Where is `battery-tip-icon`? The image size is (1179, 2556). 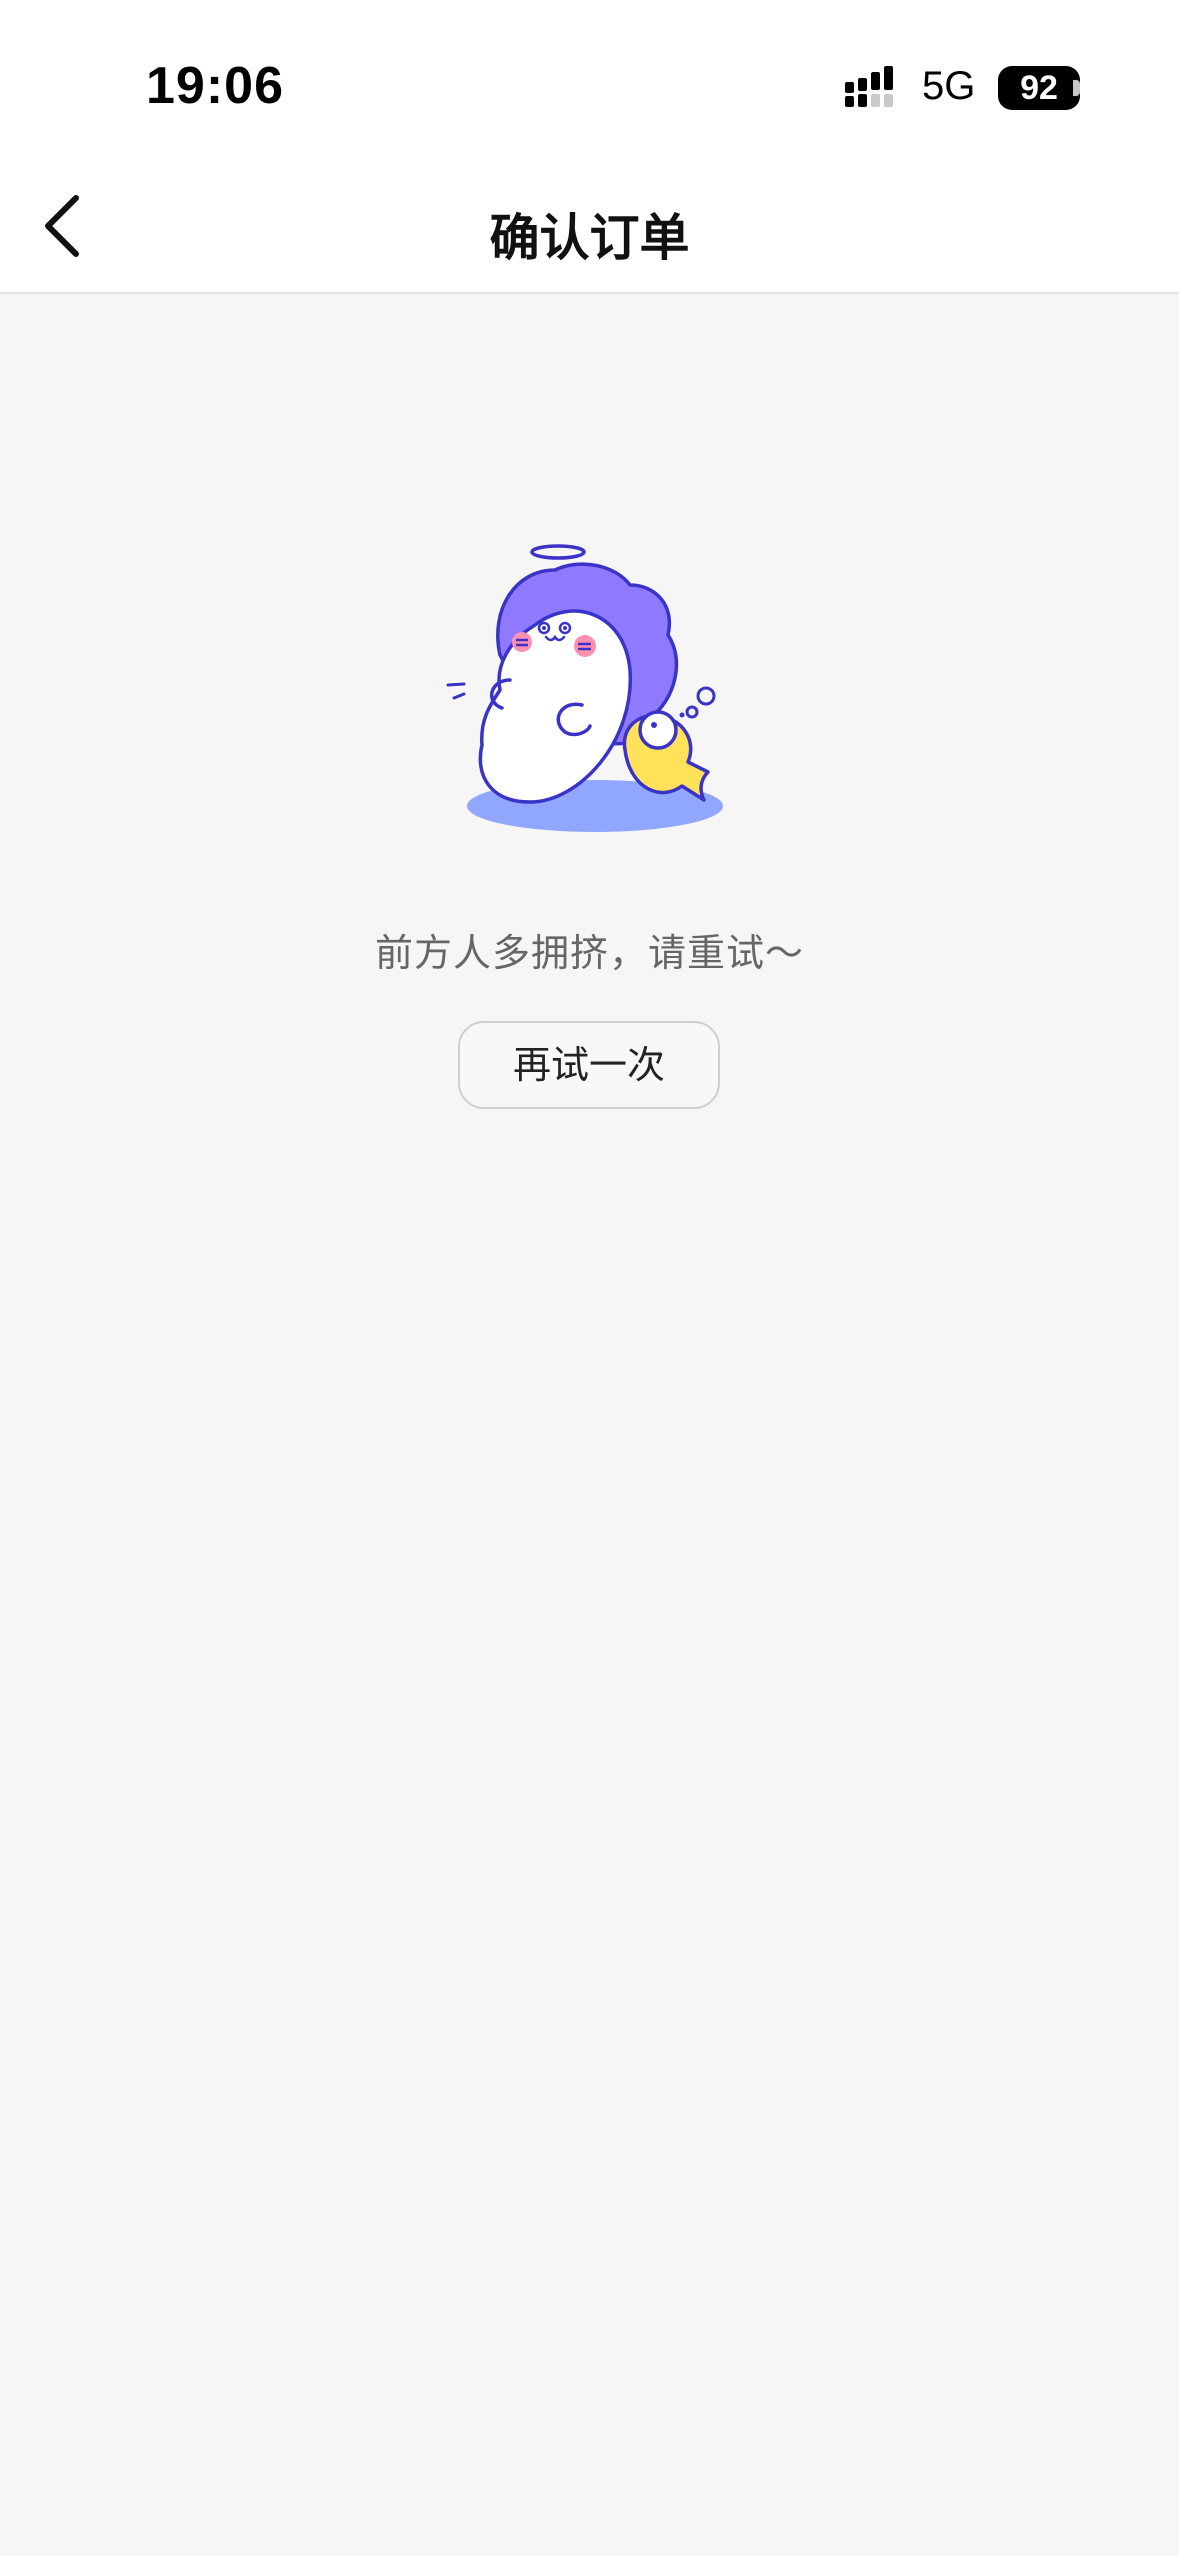
battery-tip-icon is located at coordinates (1076, 88).